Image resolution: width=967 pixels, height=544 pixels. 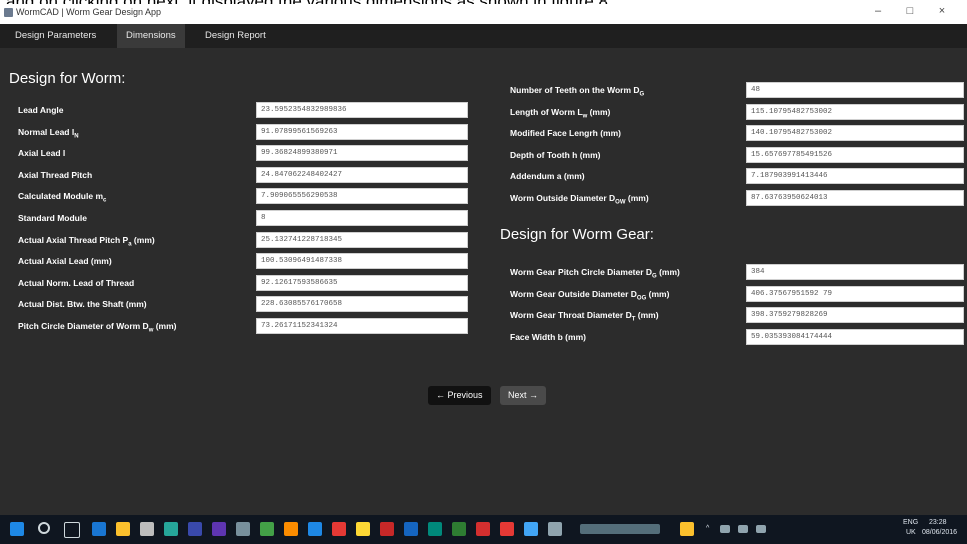 I want to click on maximize-button: □, so click(x=910, y=11).